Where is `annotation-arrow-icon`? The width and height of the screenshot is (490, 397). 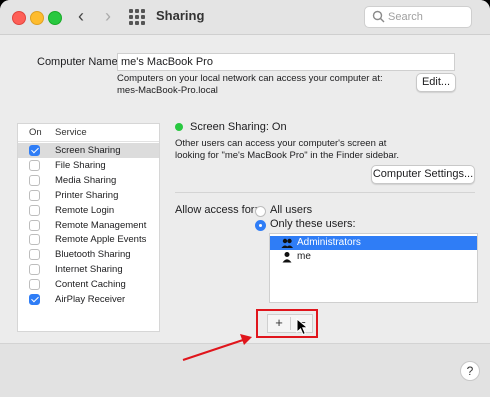
annotation-arrow-icon is located at coordinates (217, 347).